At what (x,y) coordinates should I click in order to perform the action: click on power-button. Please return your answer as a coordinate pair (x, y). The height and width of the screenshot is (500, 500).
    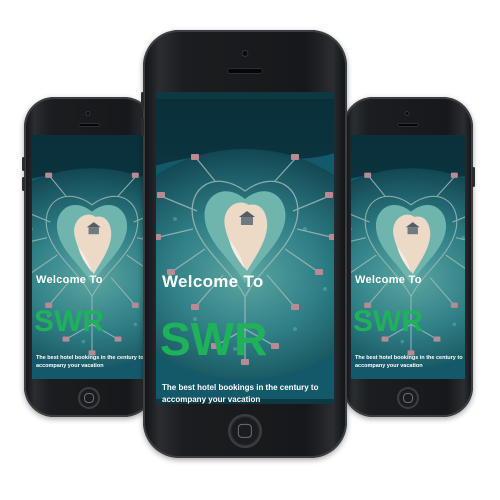
    Looking at the image, I should click on (473, 177).